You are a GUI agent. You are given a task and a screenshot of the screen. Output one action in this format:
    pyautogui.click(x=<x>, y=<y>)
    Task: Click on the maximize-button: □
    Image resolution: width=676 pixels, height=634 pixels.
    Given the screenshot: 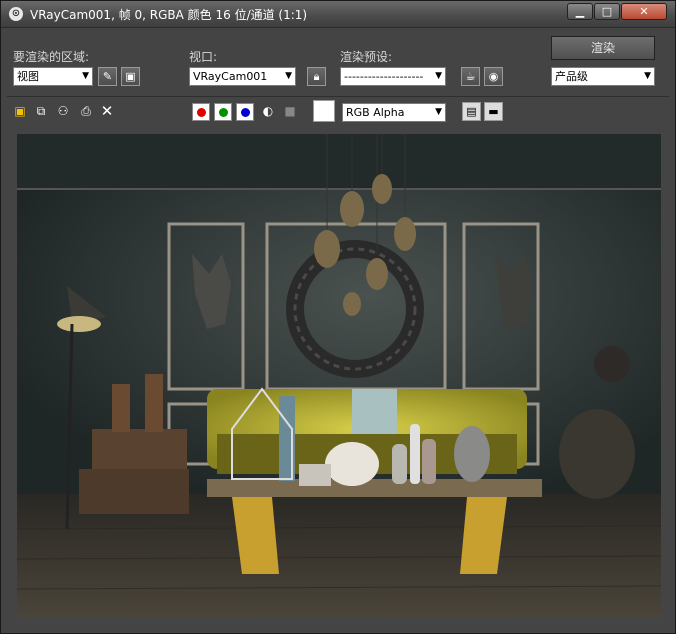 What is the action you would take?
    pyautogui.click(x=607, y=11)
    